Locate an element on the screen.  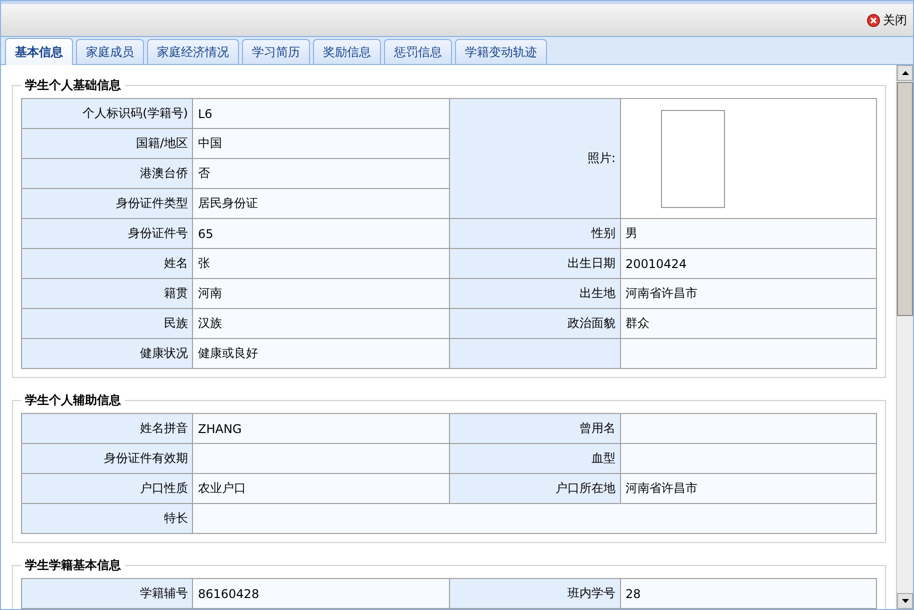
left-field-label: 籍贯 is located at coordinates (107, 293).